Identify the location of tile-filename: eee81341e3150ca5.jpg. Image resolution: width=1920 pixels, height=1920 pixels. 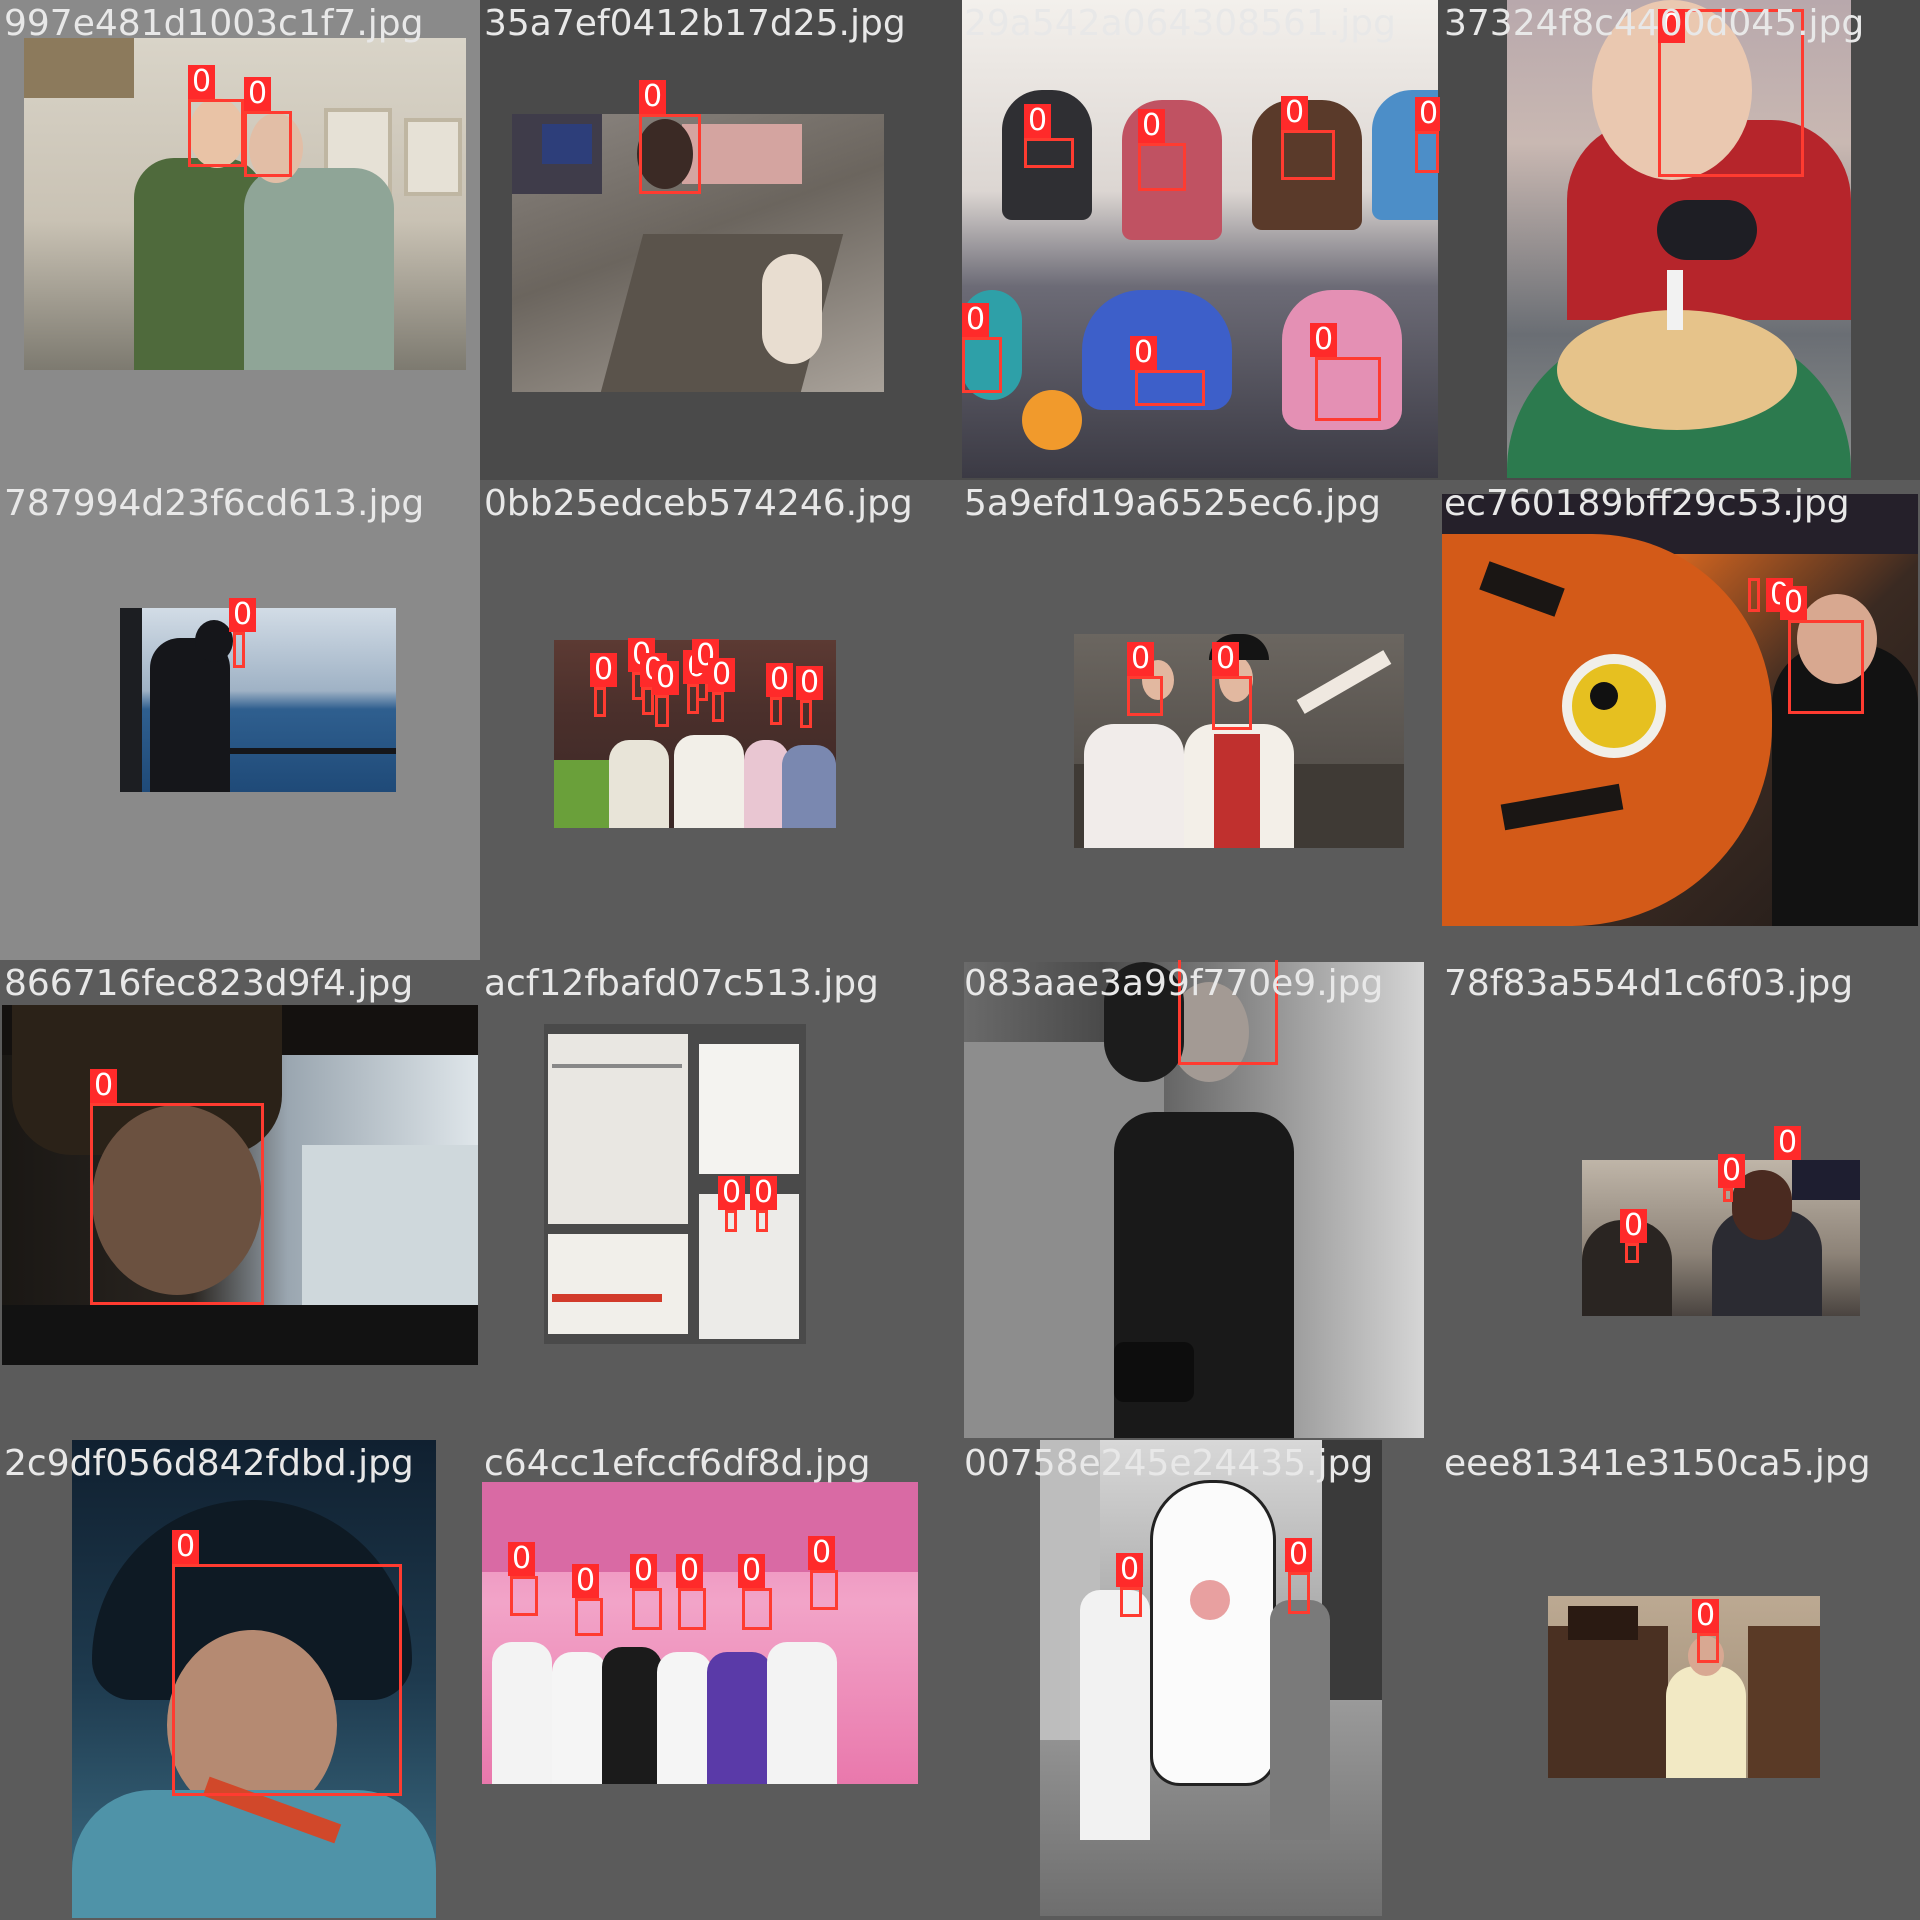
(1657, 1463).